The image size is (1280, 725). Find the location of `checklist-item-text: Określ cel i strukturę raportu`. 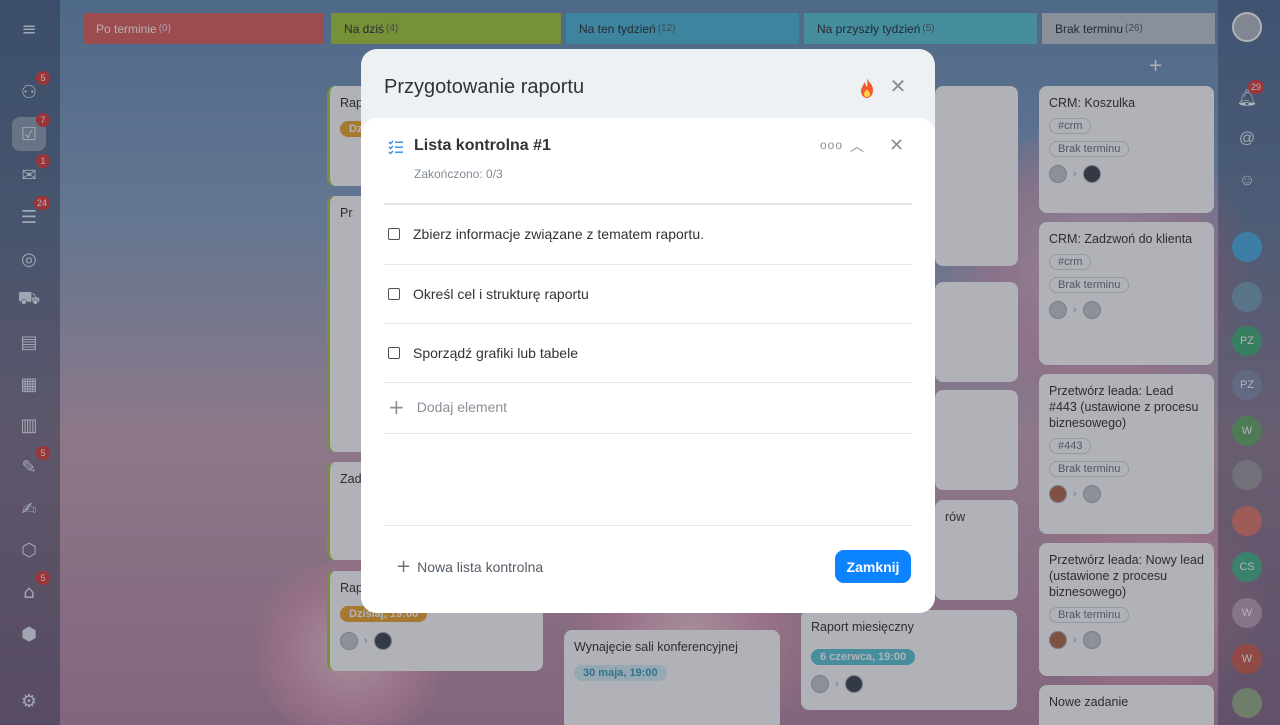

checklist-item-text: Określ cel i strukturę raportu is located at coordinates (501, 294).